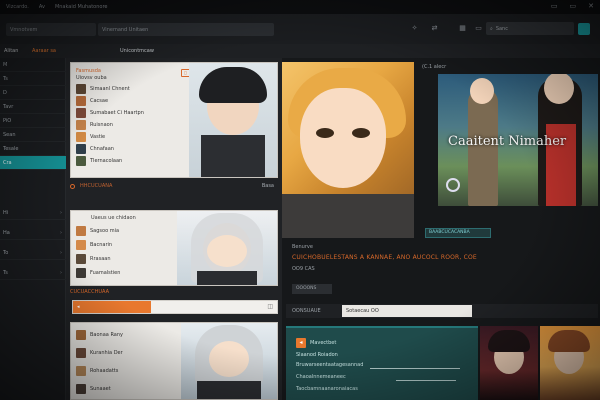 This screenshot has height=400, width=600. Describe the element at coordinates (33, 233) in the screenshot. I see `sidebar-item: Ha ›` at that location.